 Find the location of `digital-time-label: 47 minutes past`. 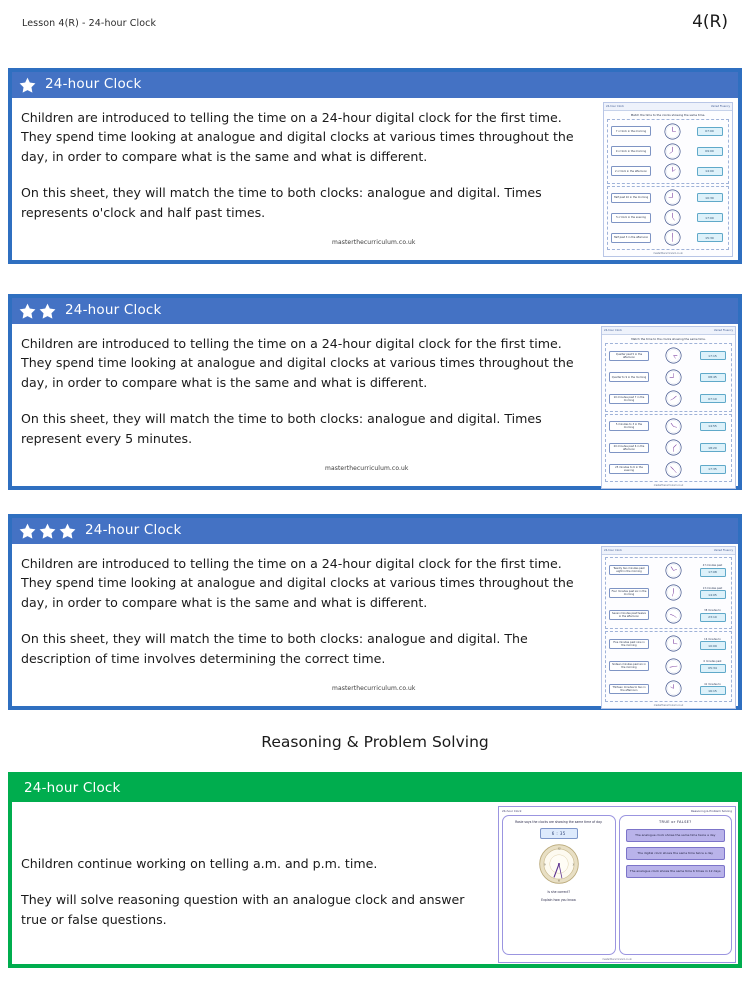

digital-time-label: 47 minutes past is located at coordinates (712, 565).